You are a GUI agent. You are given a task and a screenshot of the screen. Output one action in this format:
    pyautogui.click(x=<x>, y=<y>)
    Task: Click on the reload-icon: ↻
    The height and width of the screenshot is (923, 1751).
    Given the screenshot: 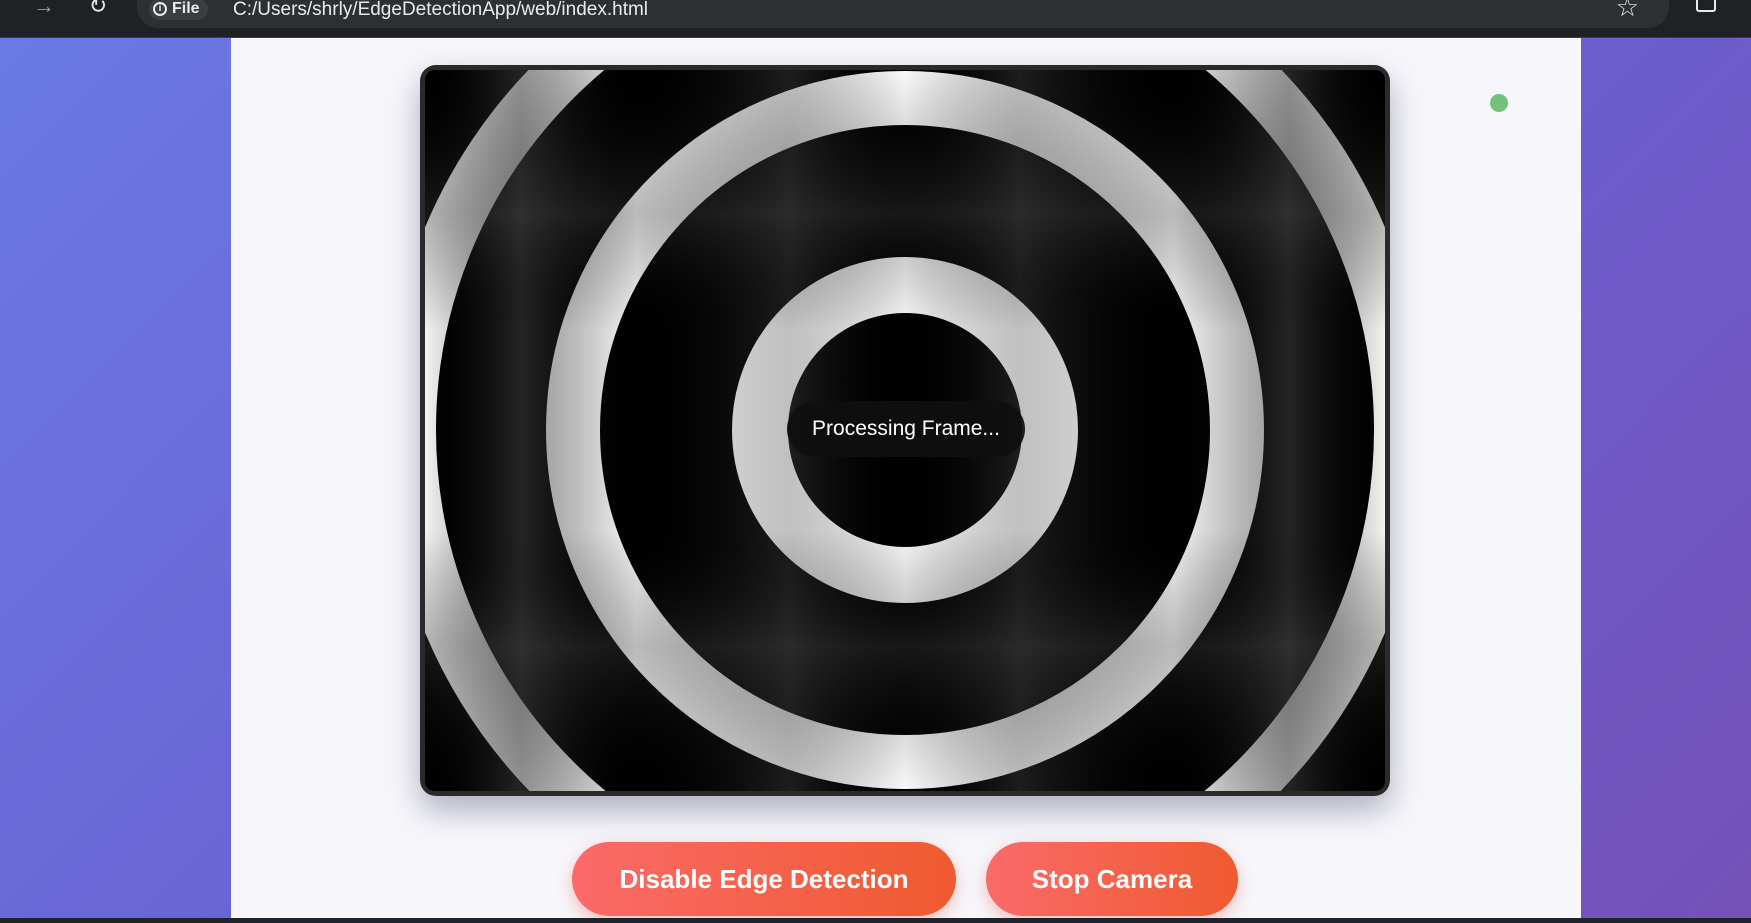 What is the action you would take?
    pyautogui.click(x=98, y=10)
    